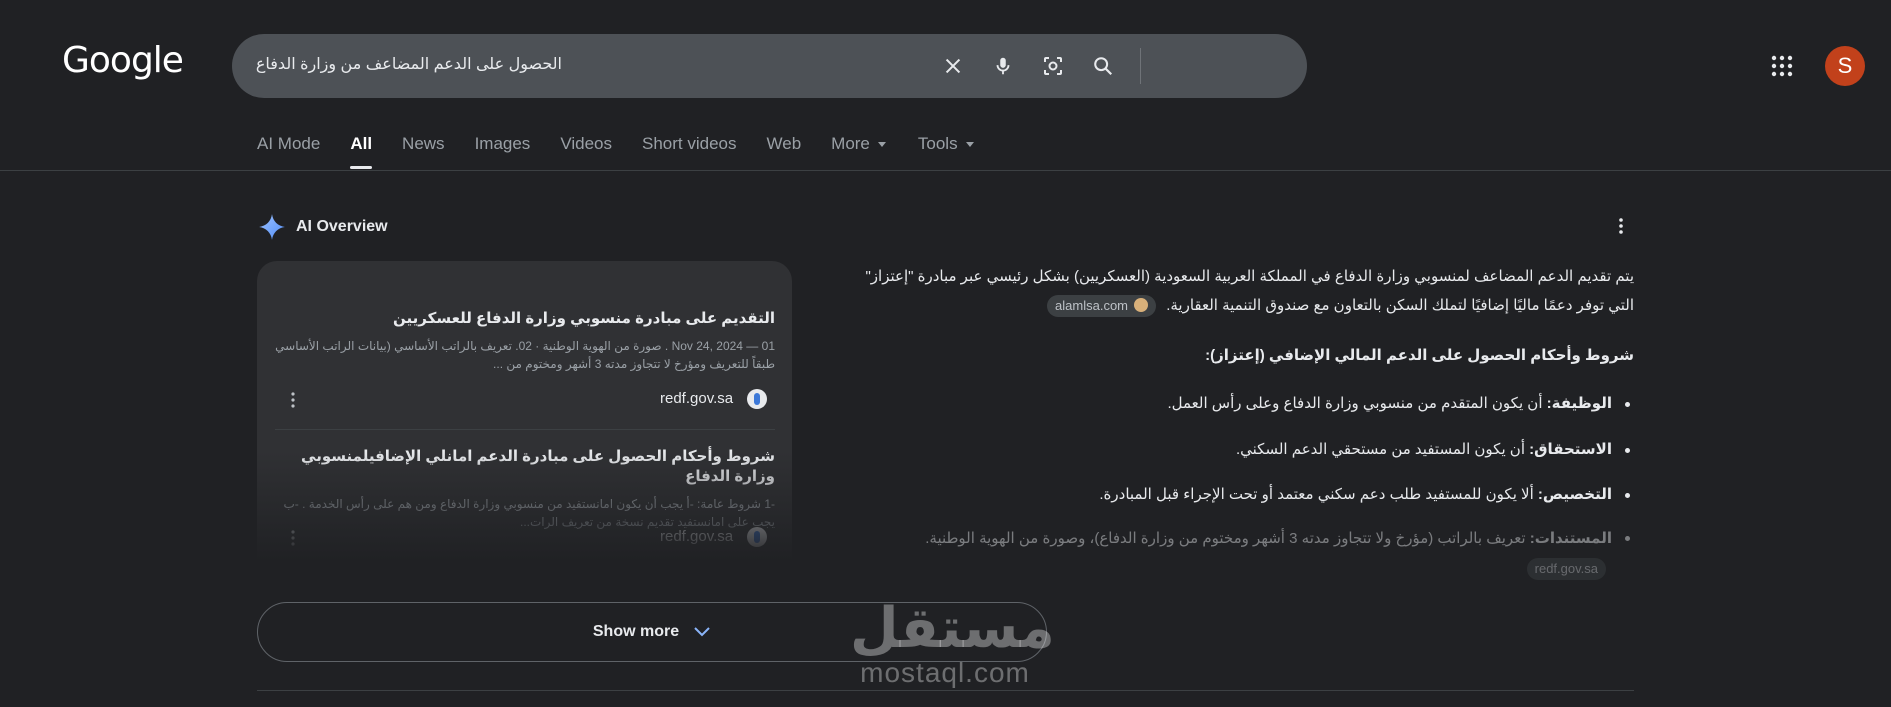  I want to click on microphone-icon, so click(1003, 66).